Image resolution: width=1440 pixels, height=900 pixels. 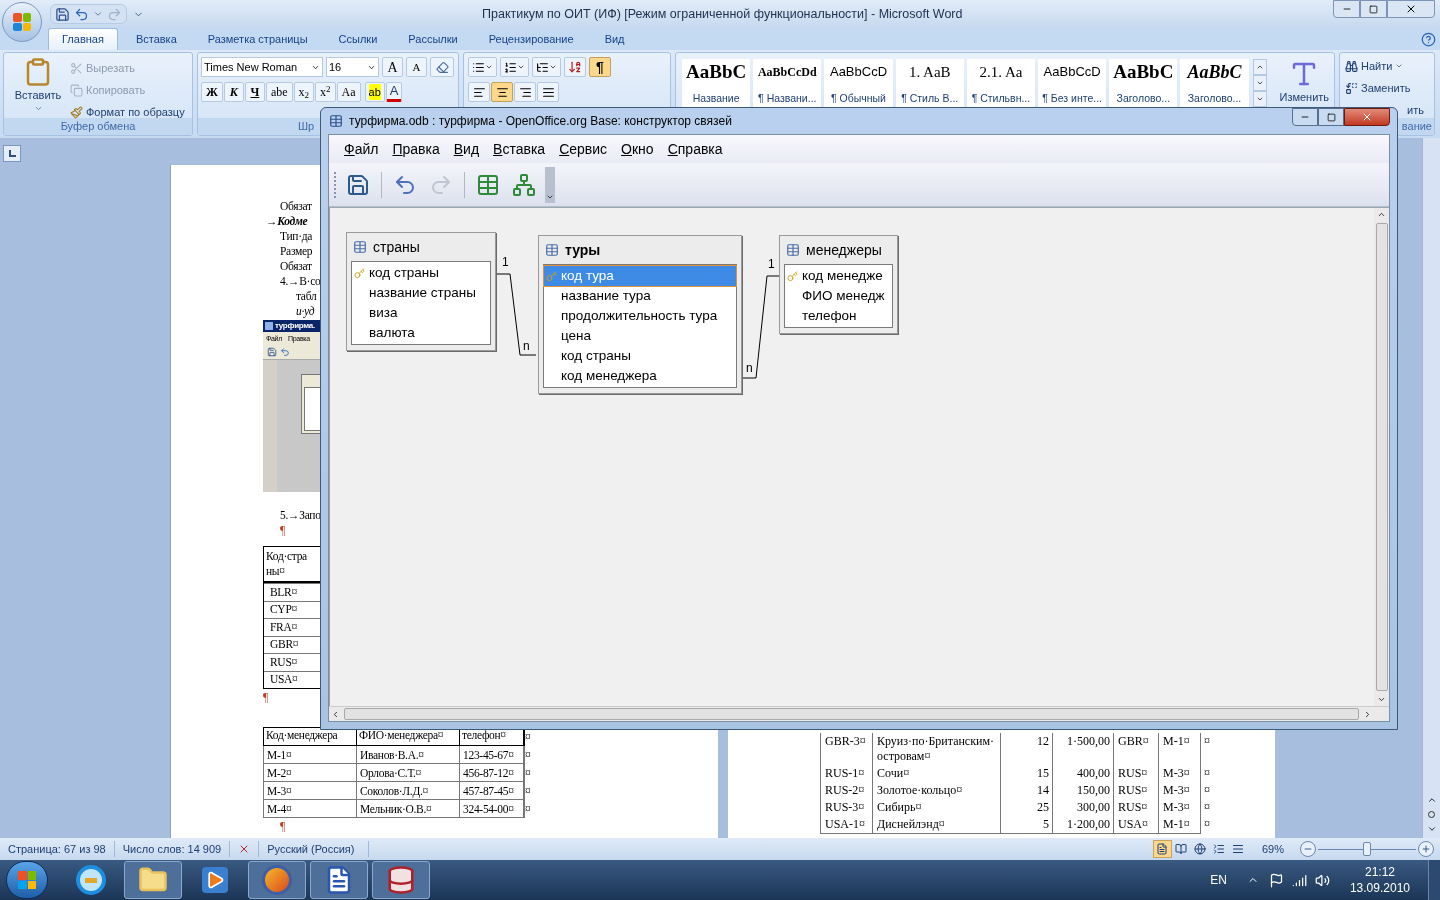 What do you see at coordinates (583, 149) in the screenshot?
I see `menu-item: Сервис` at bounding box center [583, 149].